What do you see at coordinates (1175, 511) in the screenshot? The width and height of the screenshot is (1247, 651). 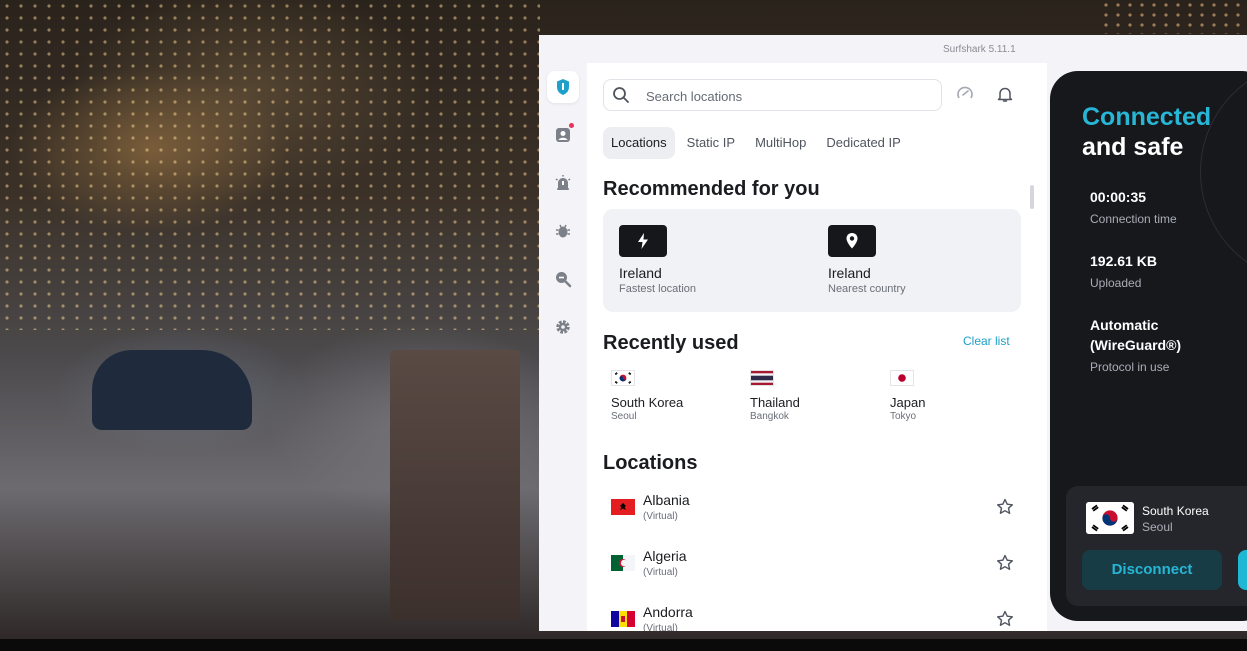 I see `server-country: South Korea` at bounding box center [1175, 511].